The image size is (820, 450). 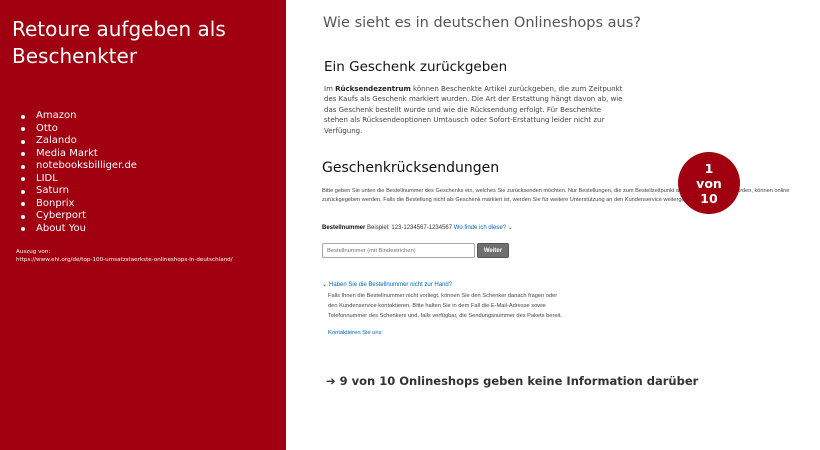 What do you see at coordinates (709, 198) in the screenshot?
I see `counter-total: 10` at bounding box center [709, 198].